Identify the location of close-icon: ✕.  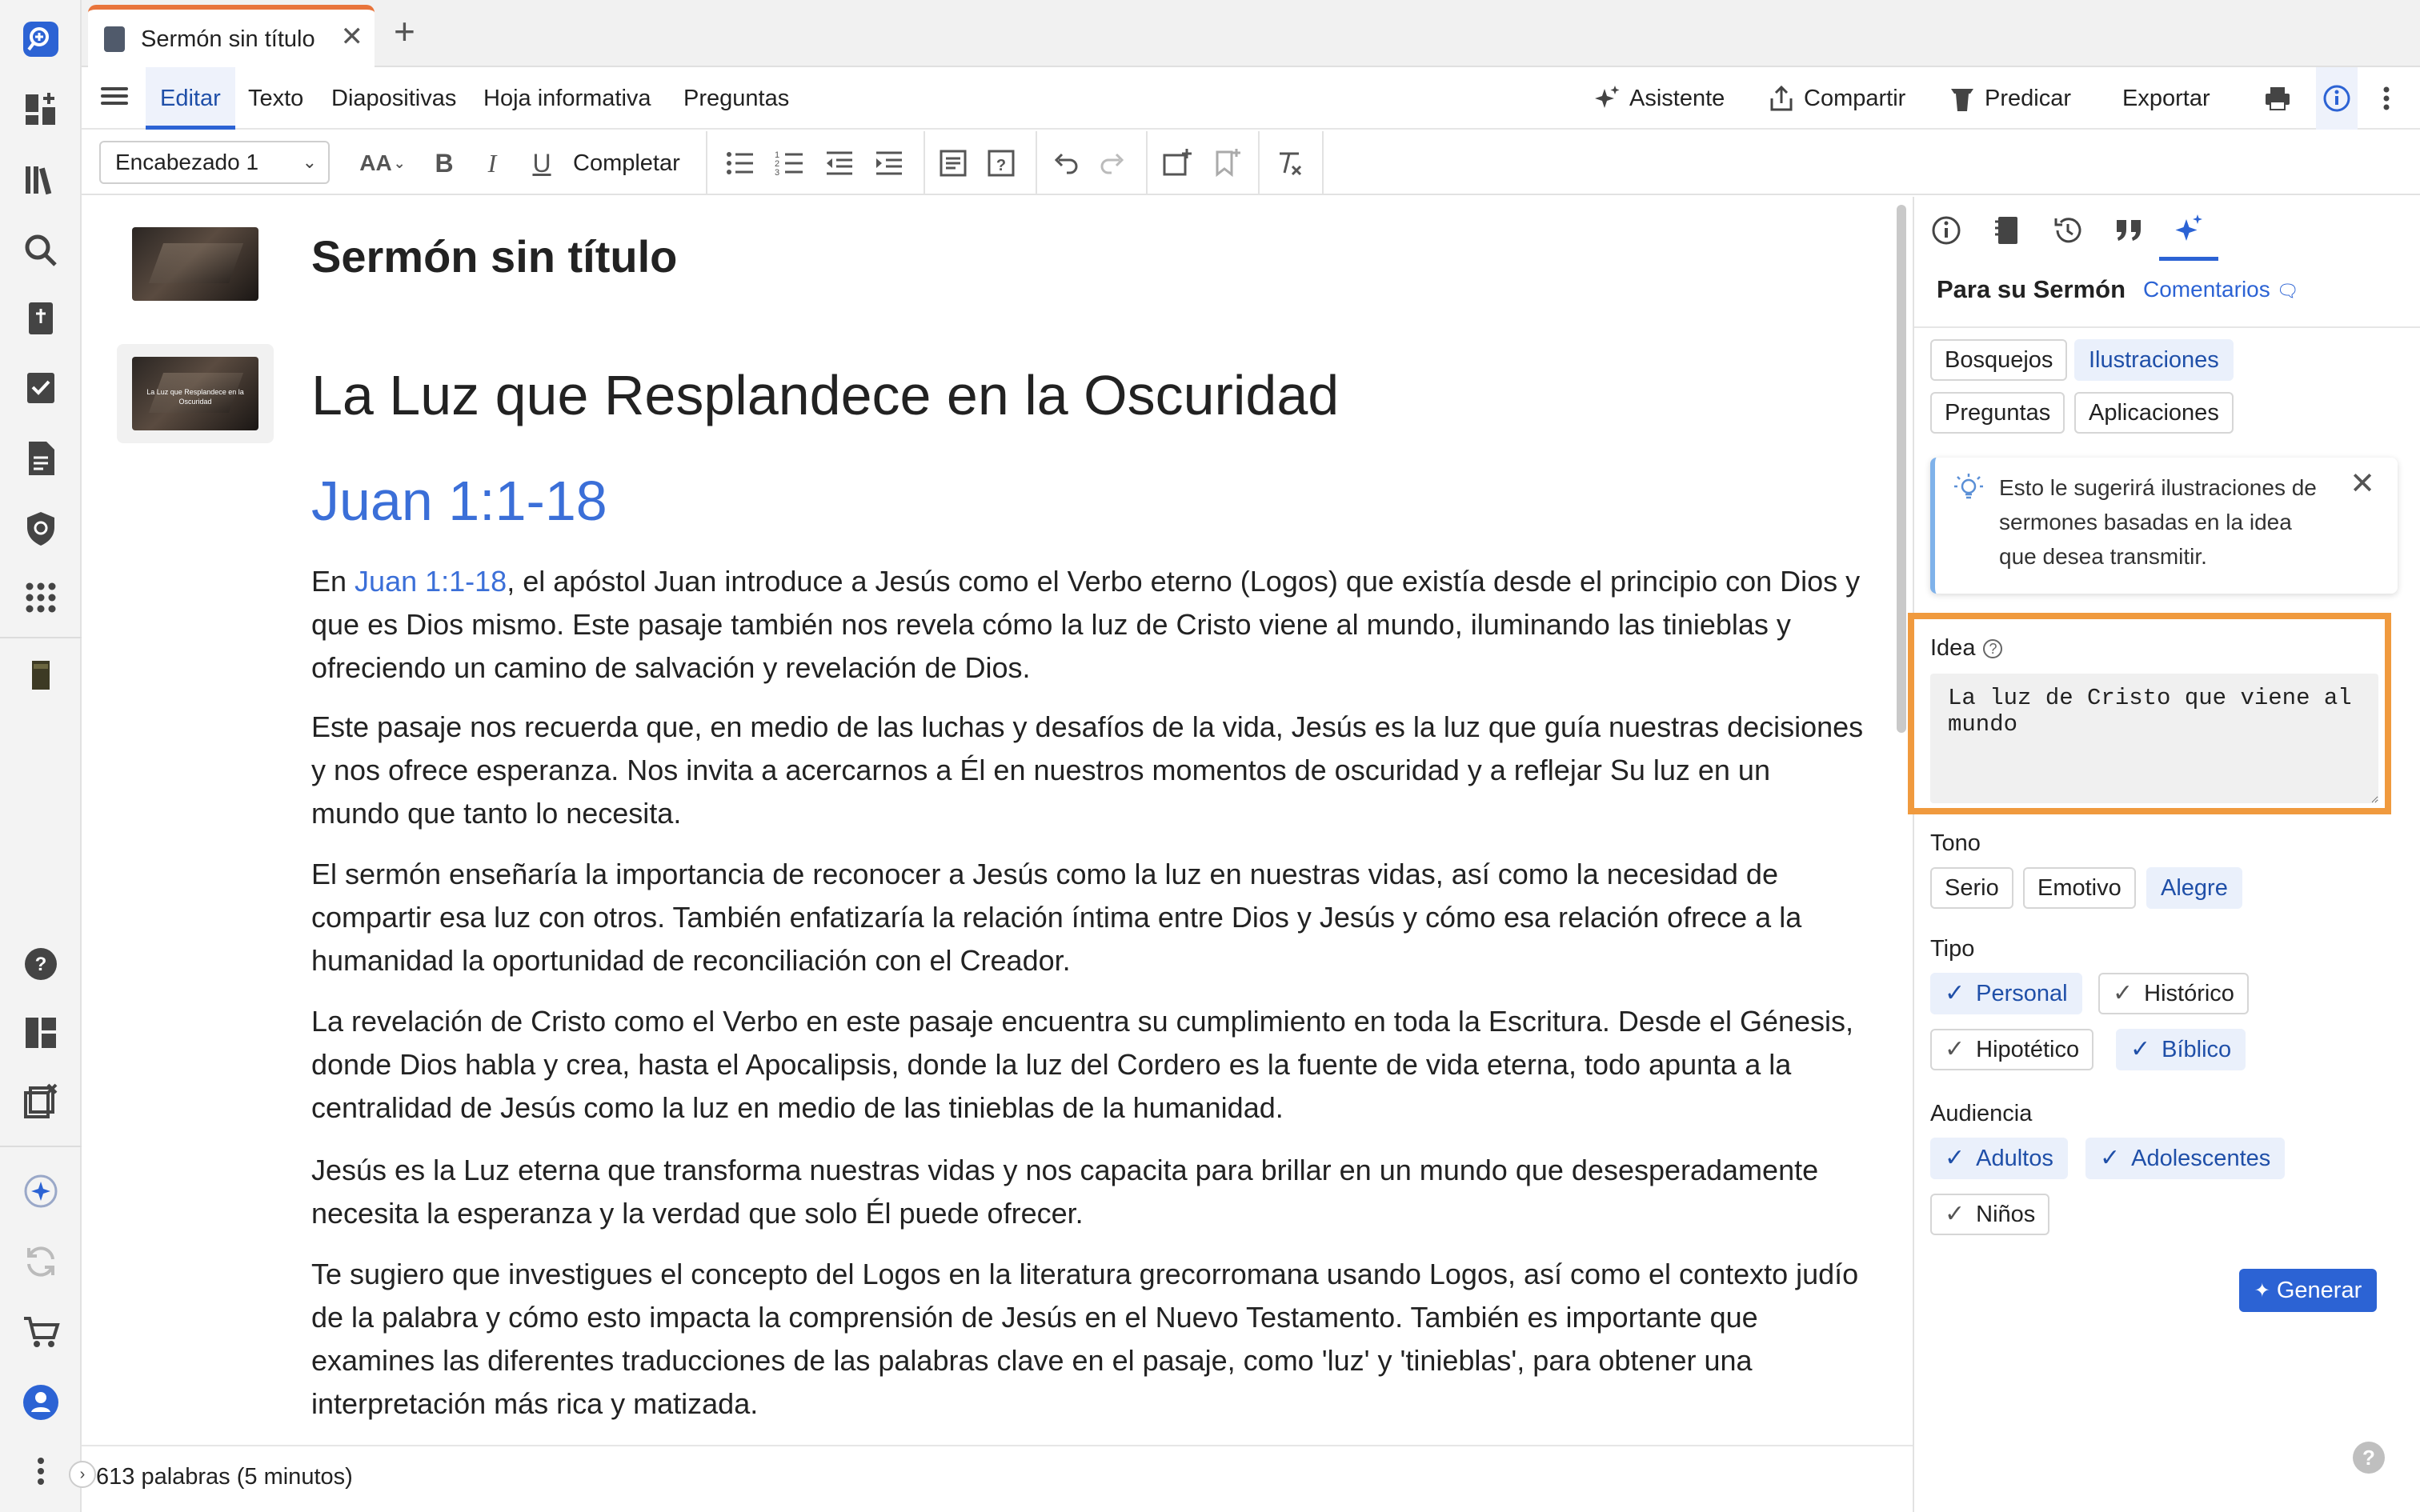
(2362, 484).